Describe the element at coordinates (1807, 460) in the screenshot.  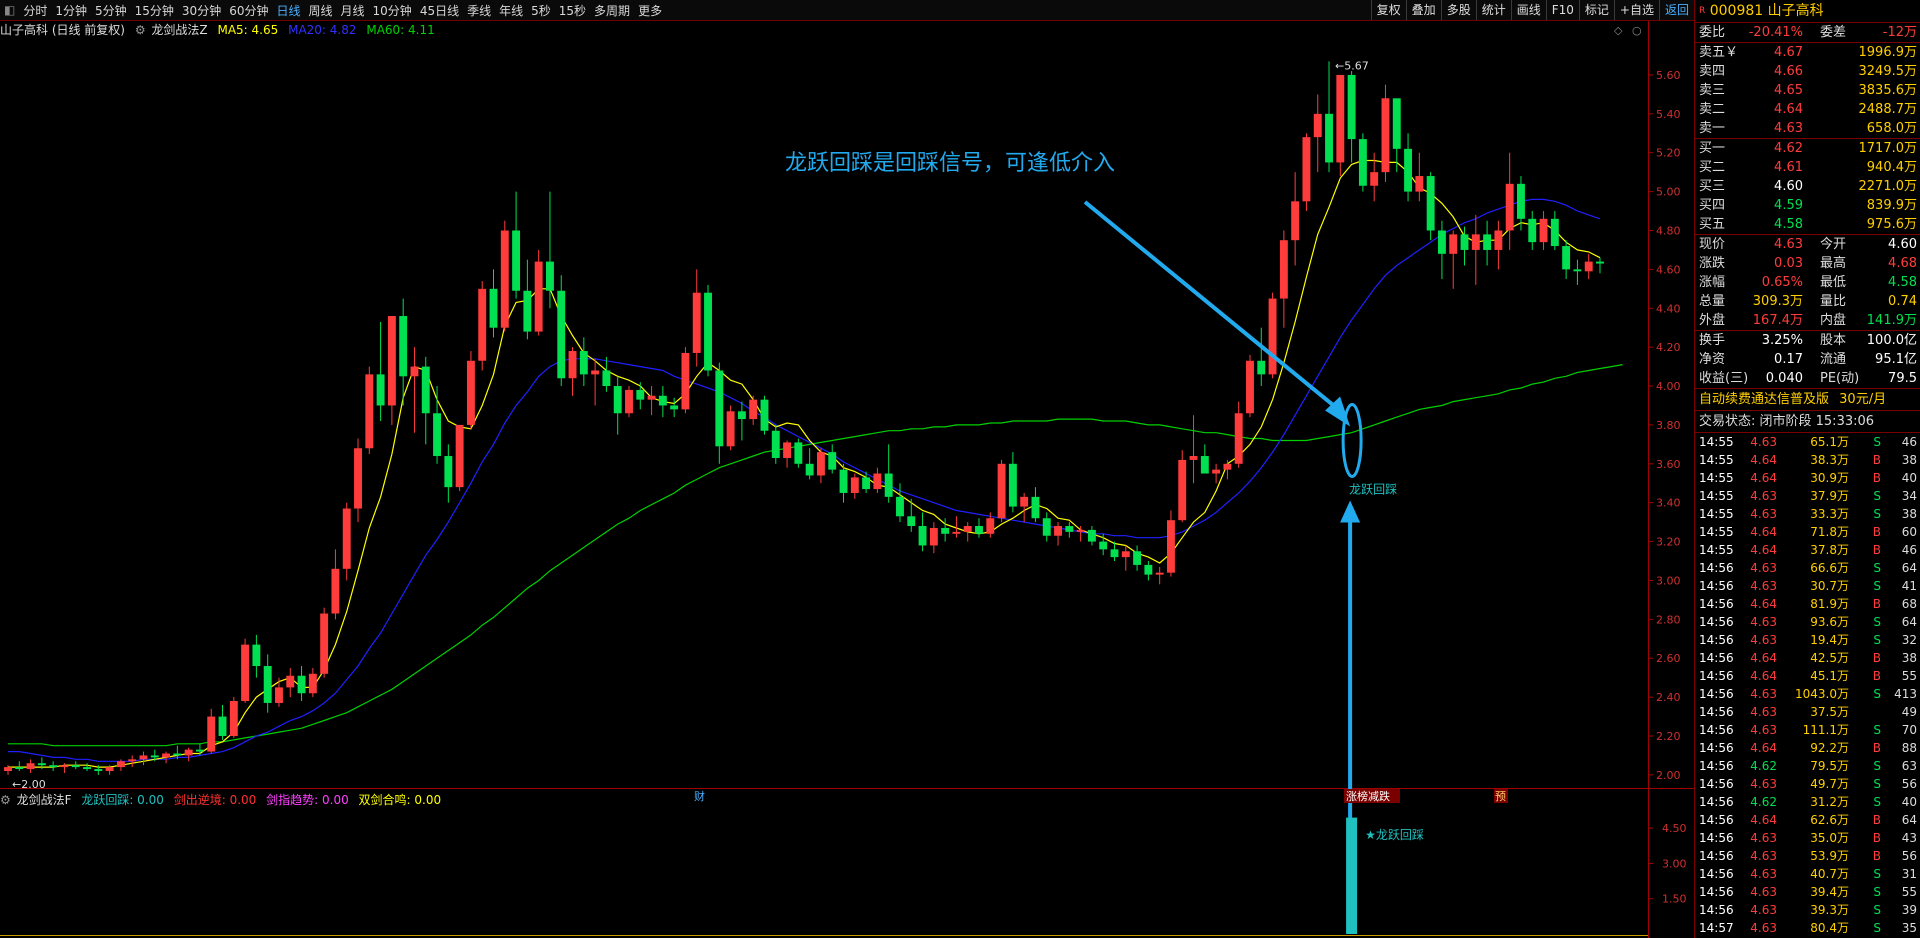
I see `tick-row: 14:55 4.64 38.3万 B 38` at that location.